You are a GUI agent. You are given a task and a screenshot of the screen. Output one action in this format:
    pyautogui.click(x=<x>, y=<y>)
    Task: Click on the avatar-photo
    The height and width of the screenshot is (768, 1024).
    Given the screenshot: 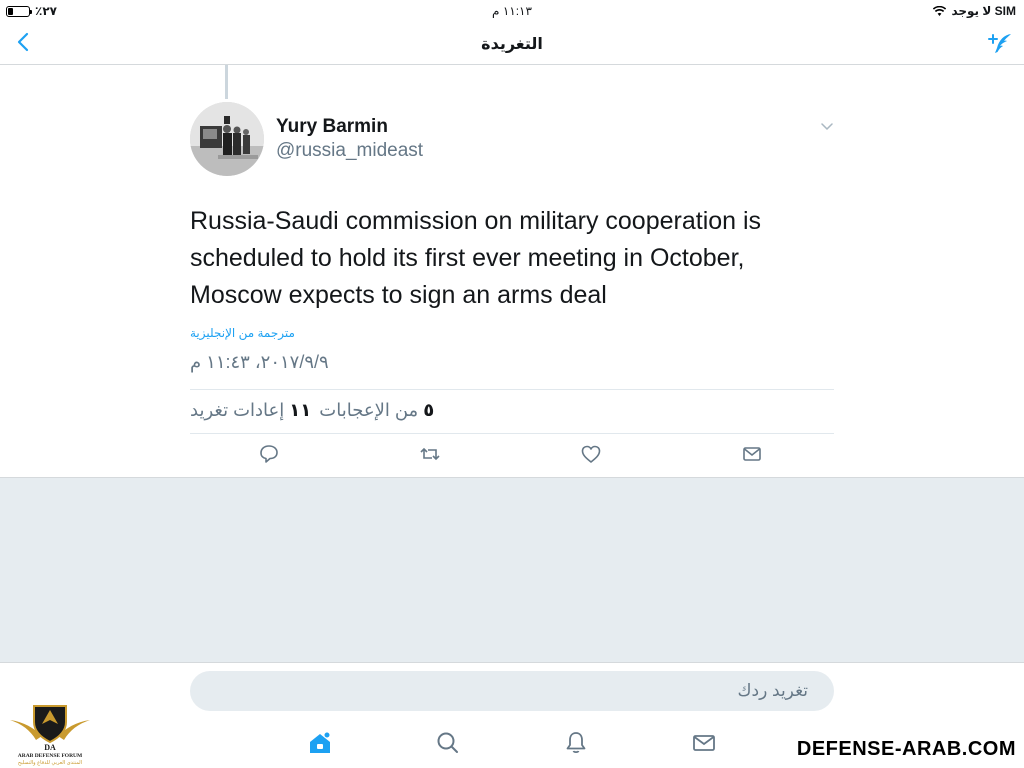 What is the action you would take?
    pyautogui.click(x=227, y=139)
    